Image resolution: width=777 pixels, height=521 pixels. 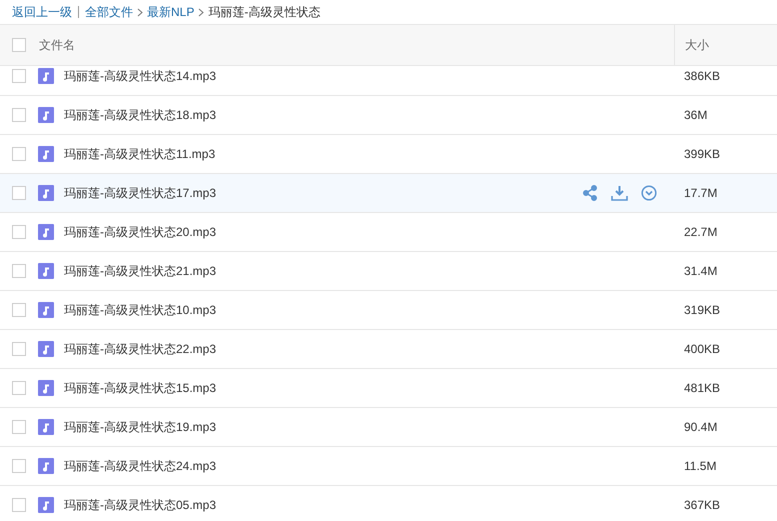 What do you see at coordinates (109, 12) in the screenshot?
I see `breadcrumb-link: 全部文件` at bounding box center [109, 12].